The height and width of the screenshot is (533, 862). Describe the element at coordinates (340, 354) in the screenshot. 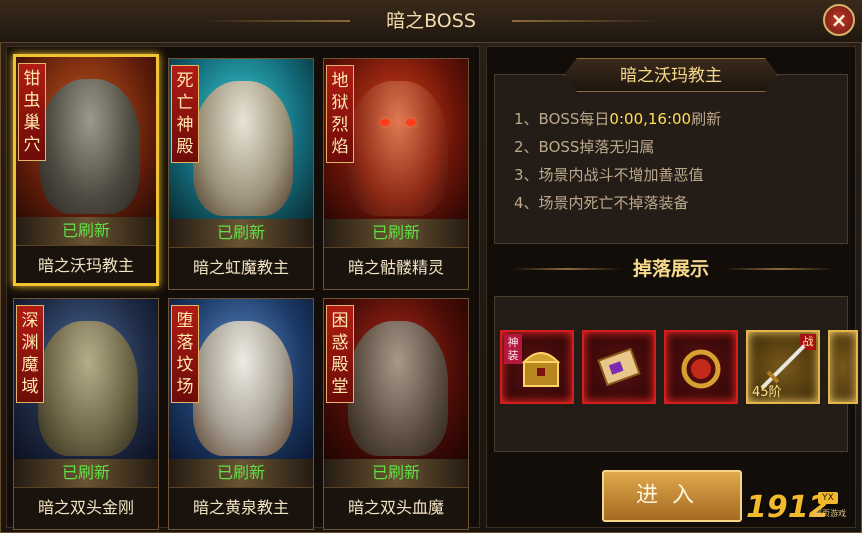

I see `location-banner: 困惑殿堂` at that location.